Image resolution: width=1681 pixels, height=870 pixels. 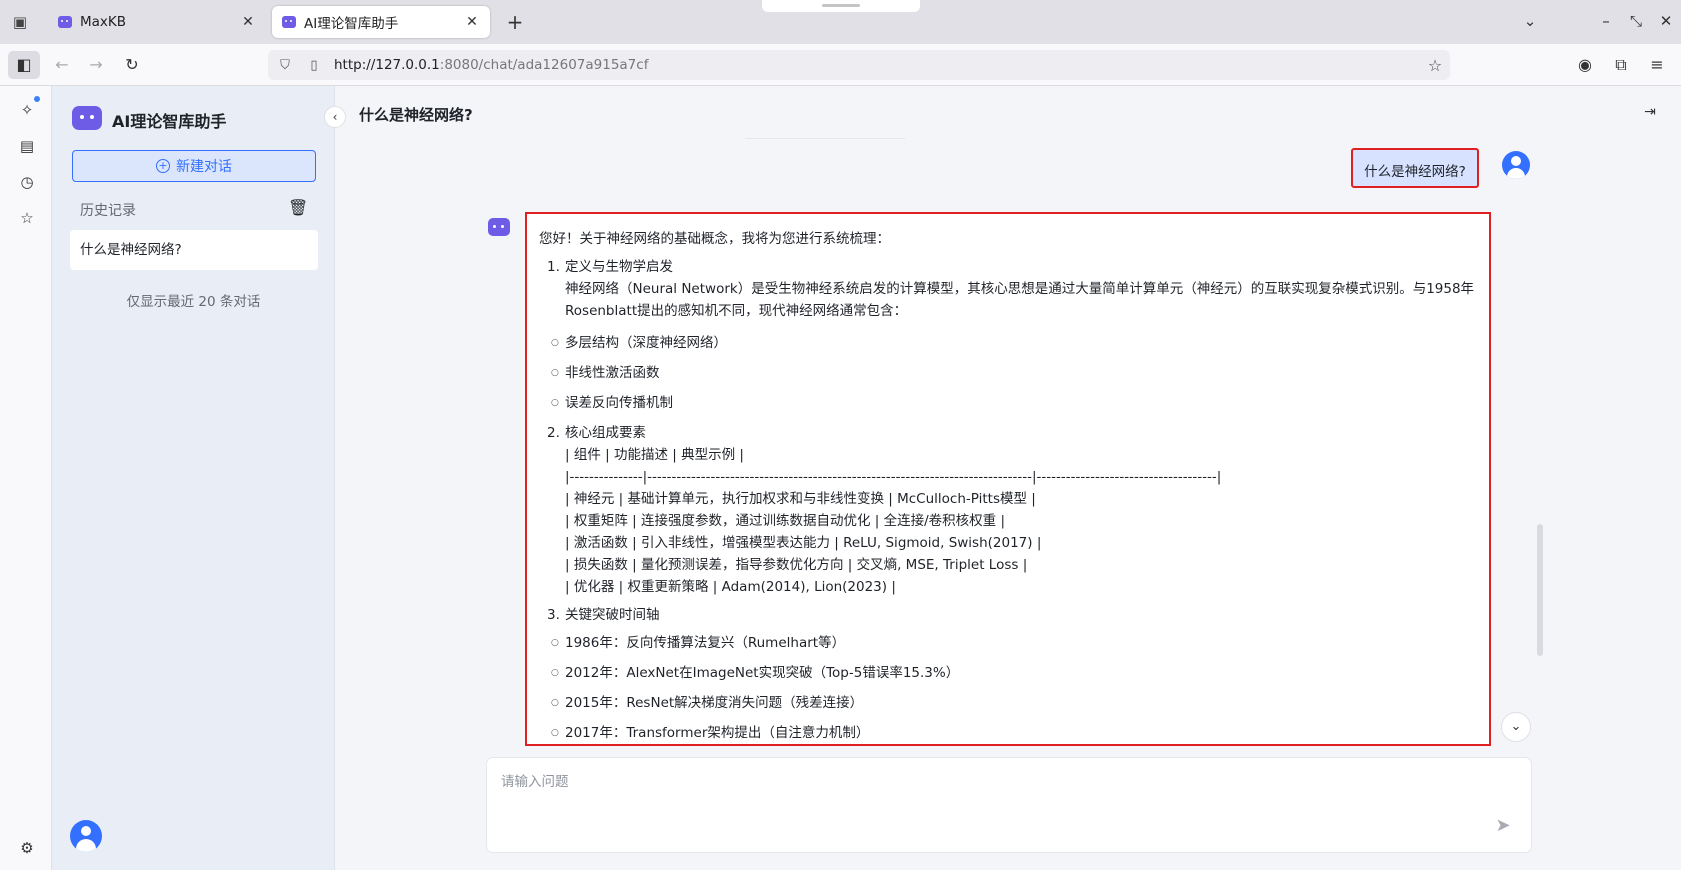 I want to click on maxkb-favicon-icon, so click(x=65, y=22).